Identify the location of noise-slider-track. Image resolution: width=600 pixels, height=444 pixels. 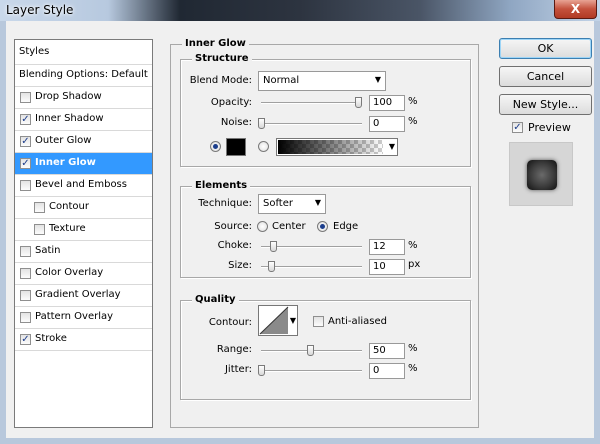
(311, 124).